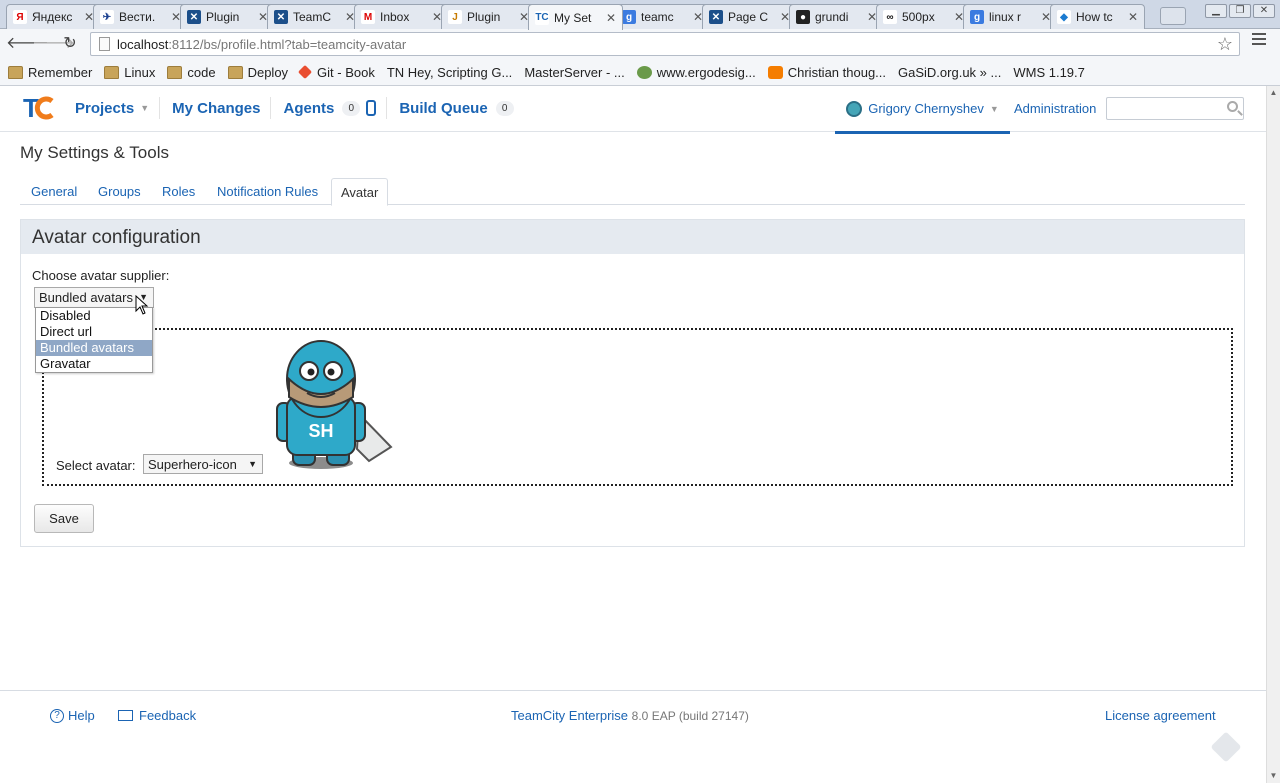 This screenshot has width=1280, height=783. I want to click on help-link: ? Help, so click(72, 715).